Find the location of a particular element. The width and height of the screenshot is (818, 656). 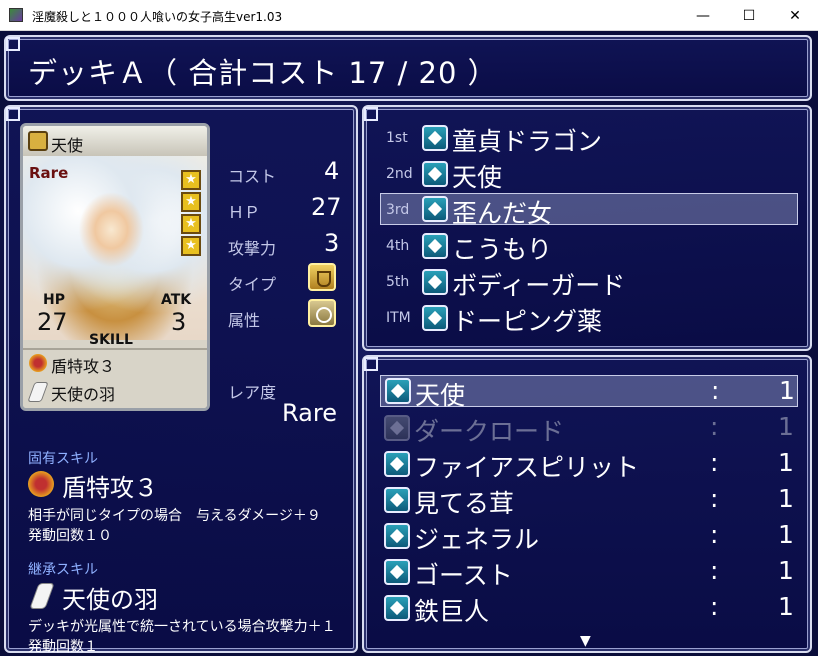

inventory-card-name: 鉄巨人 is located at coordinates (452, 611).